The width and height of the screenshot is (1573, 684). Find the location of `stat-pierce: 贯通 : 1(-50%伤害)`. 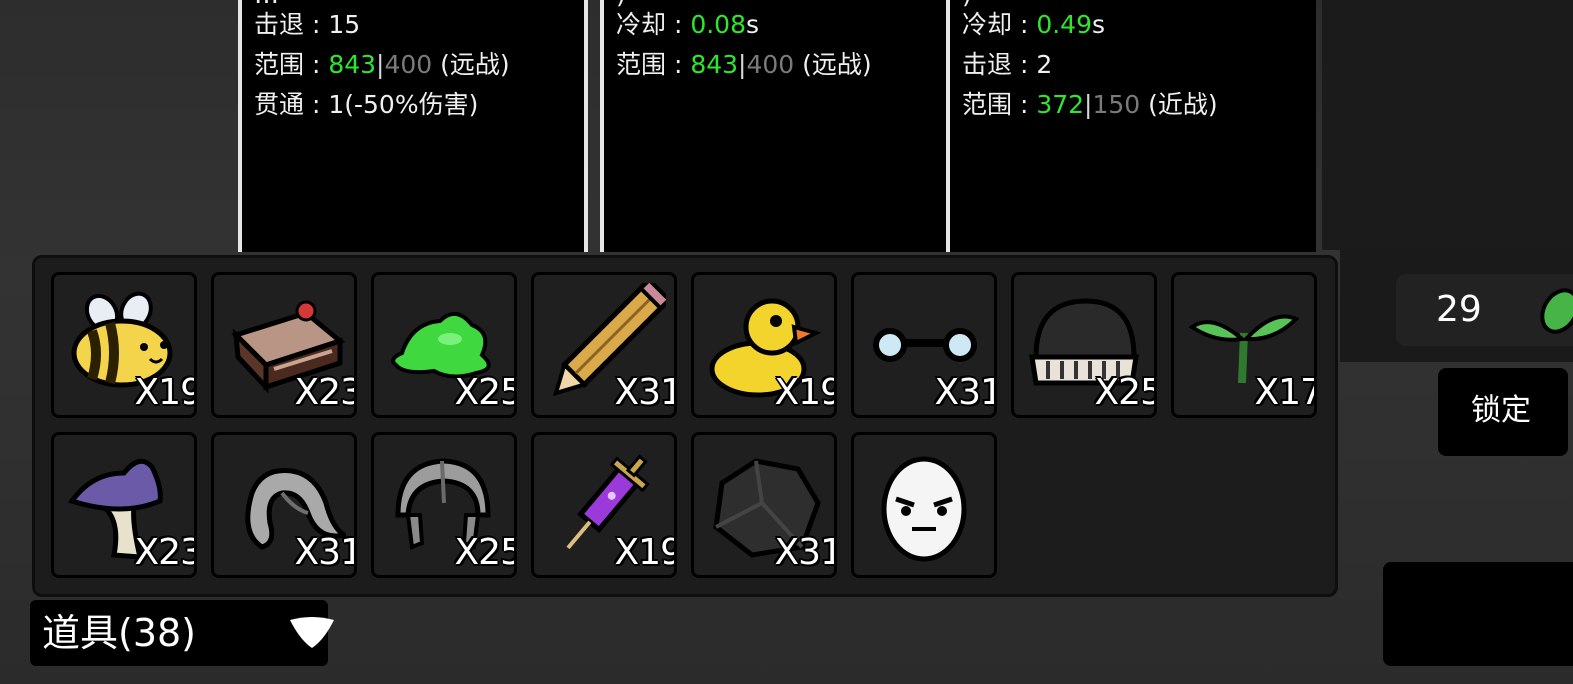

stat-pierce: 贯通 : 1(-50%伤害) is located at coordinates (366, 105).